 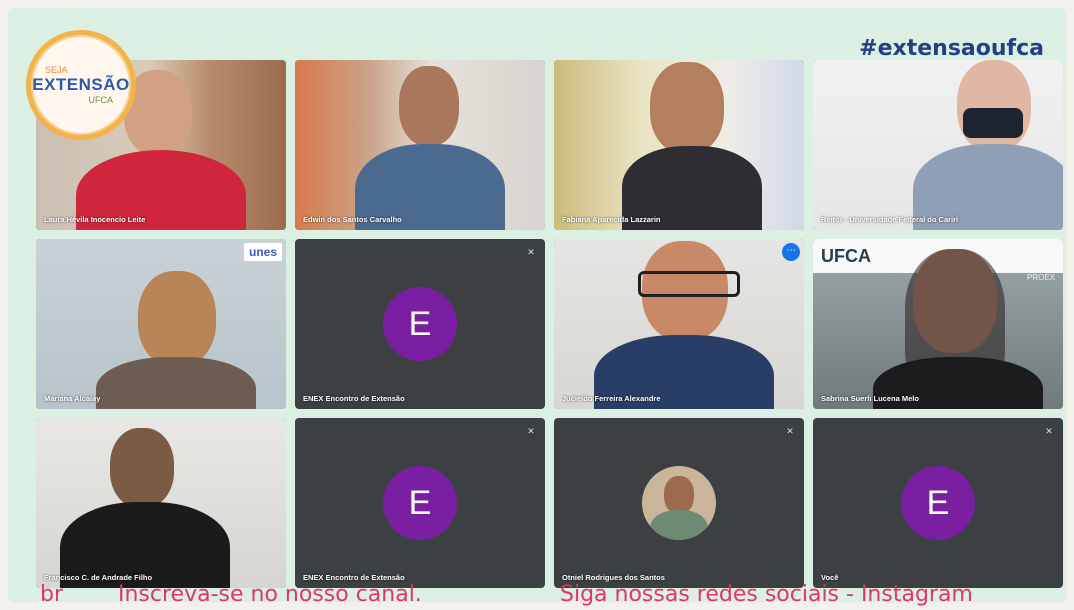 I want to click on participant-name: Edwin dos Santos Carvalho, so click(x=352, y=219).